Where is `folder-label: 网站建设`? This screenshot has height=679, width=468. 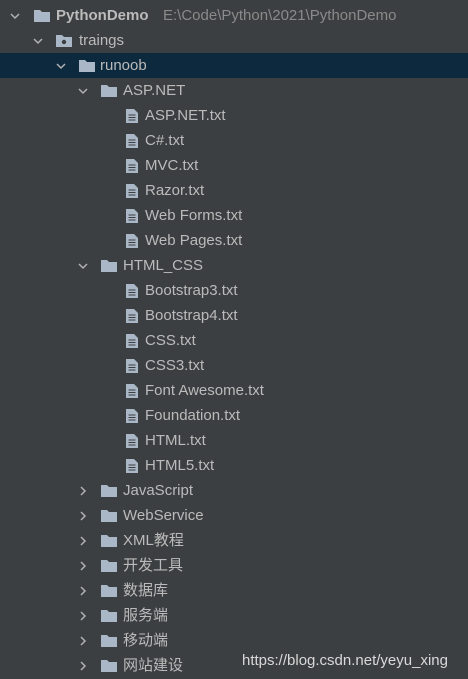
folder-label: 网站建设 is located at coordinates (153, 665).